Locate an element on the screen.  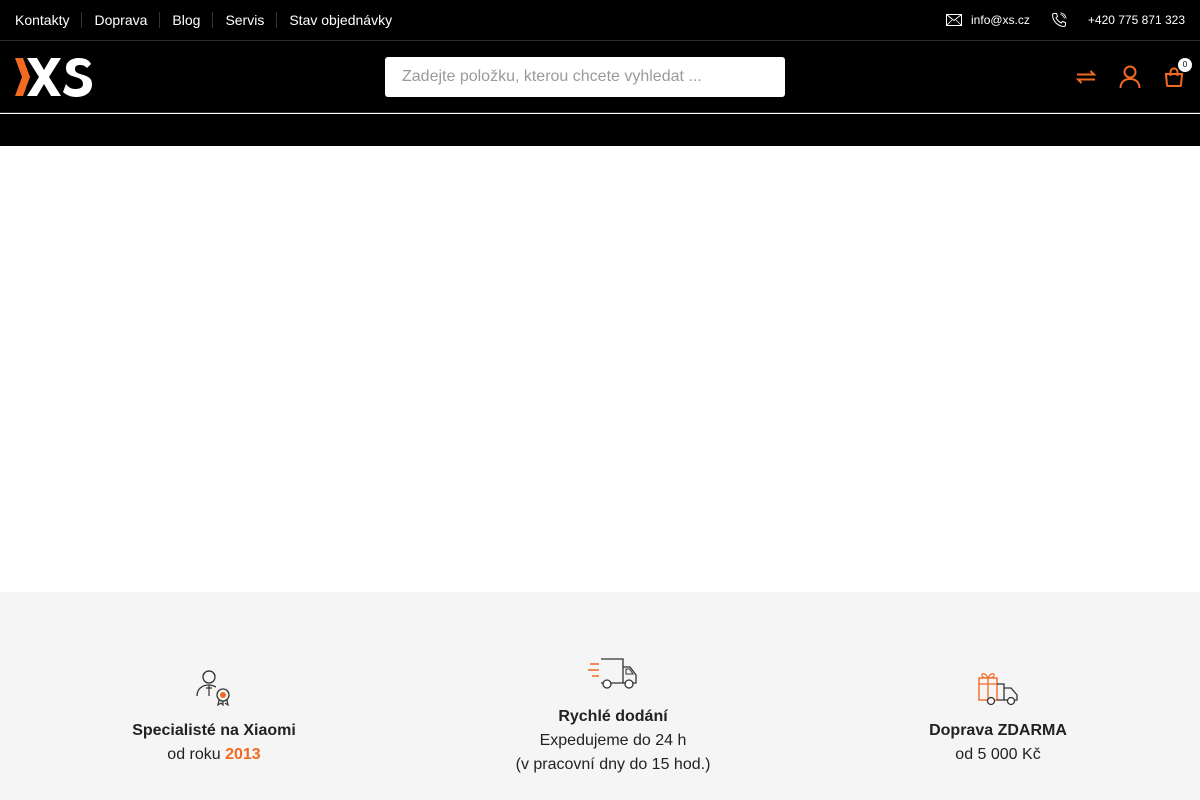
feature-specialist-prefix: od roku is located at coordinates (196, 754).